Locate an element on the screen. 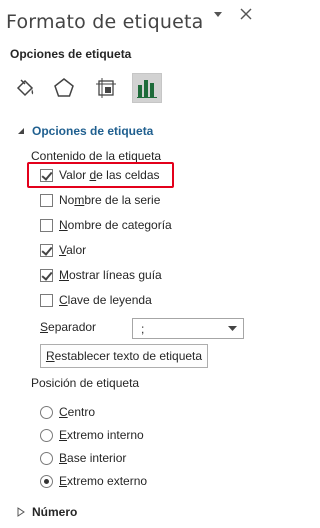 The height and width of the screenshot is (528, 320). radio-label: Centro is located at coordinates (77, 412).